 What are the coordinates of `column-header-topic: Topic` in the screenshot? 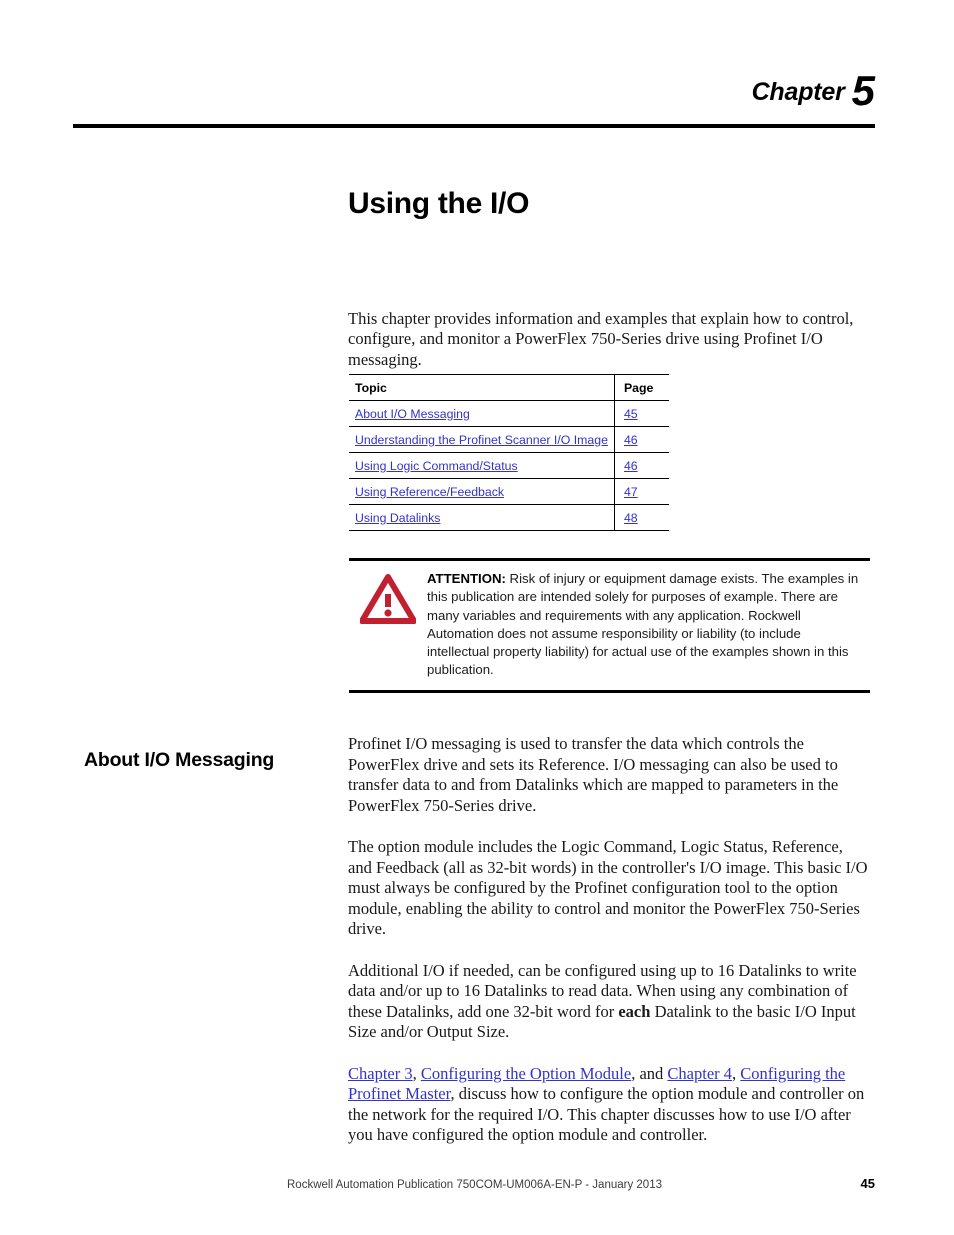 It's located at (482, 387).